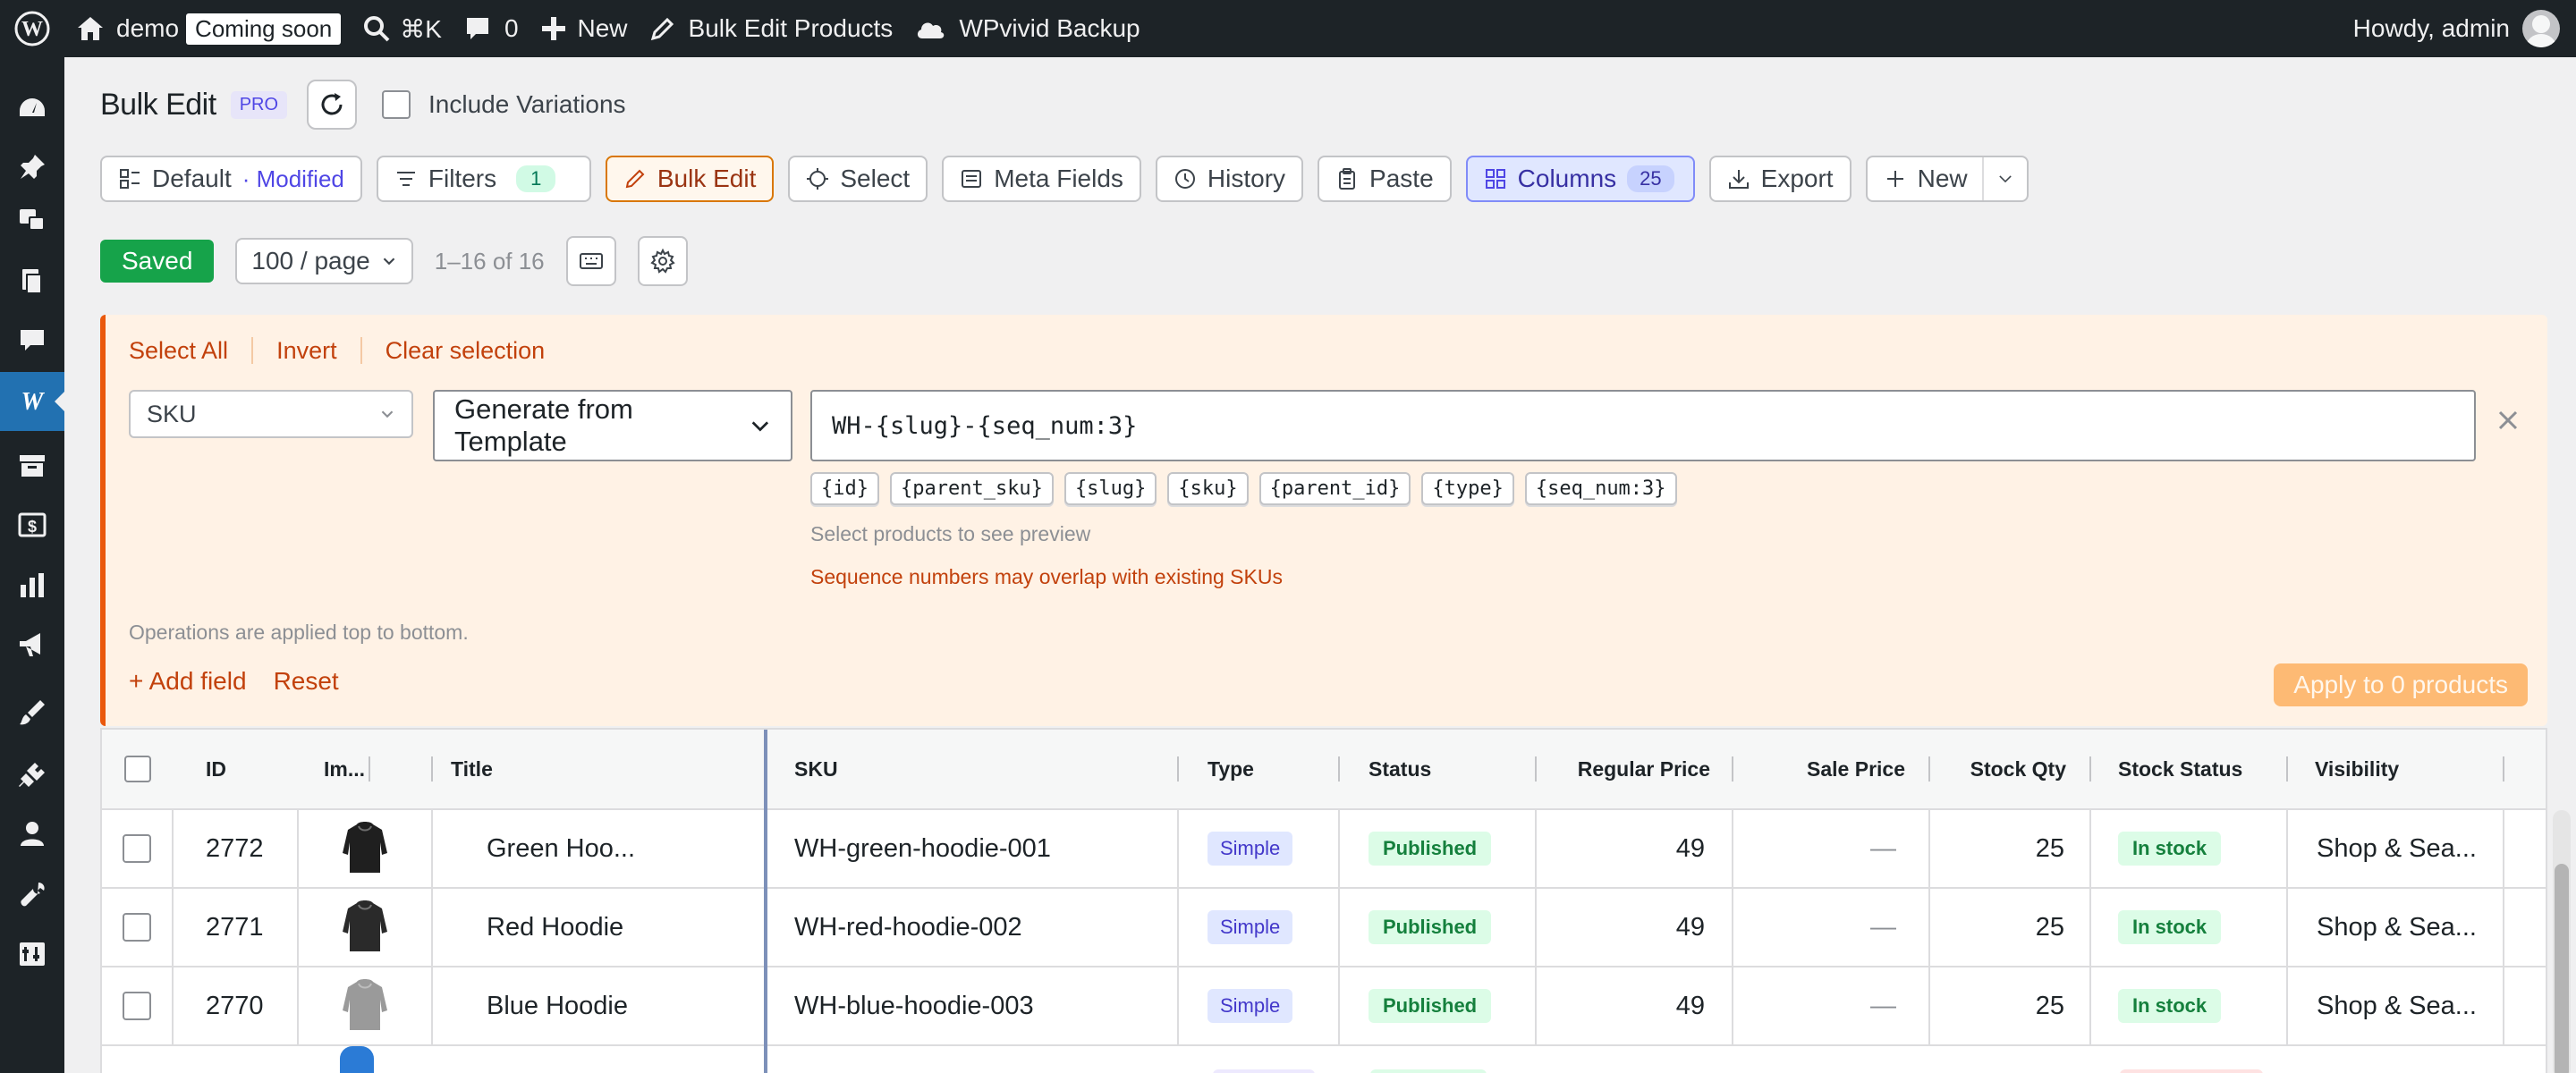 This screenshot has height=1073, width=2576. I want to click on column-header-sku: SKU, so click(973, 769).